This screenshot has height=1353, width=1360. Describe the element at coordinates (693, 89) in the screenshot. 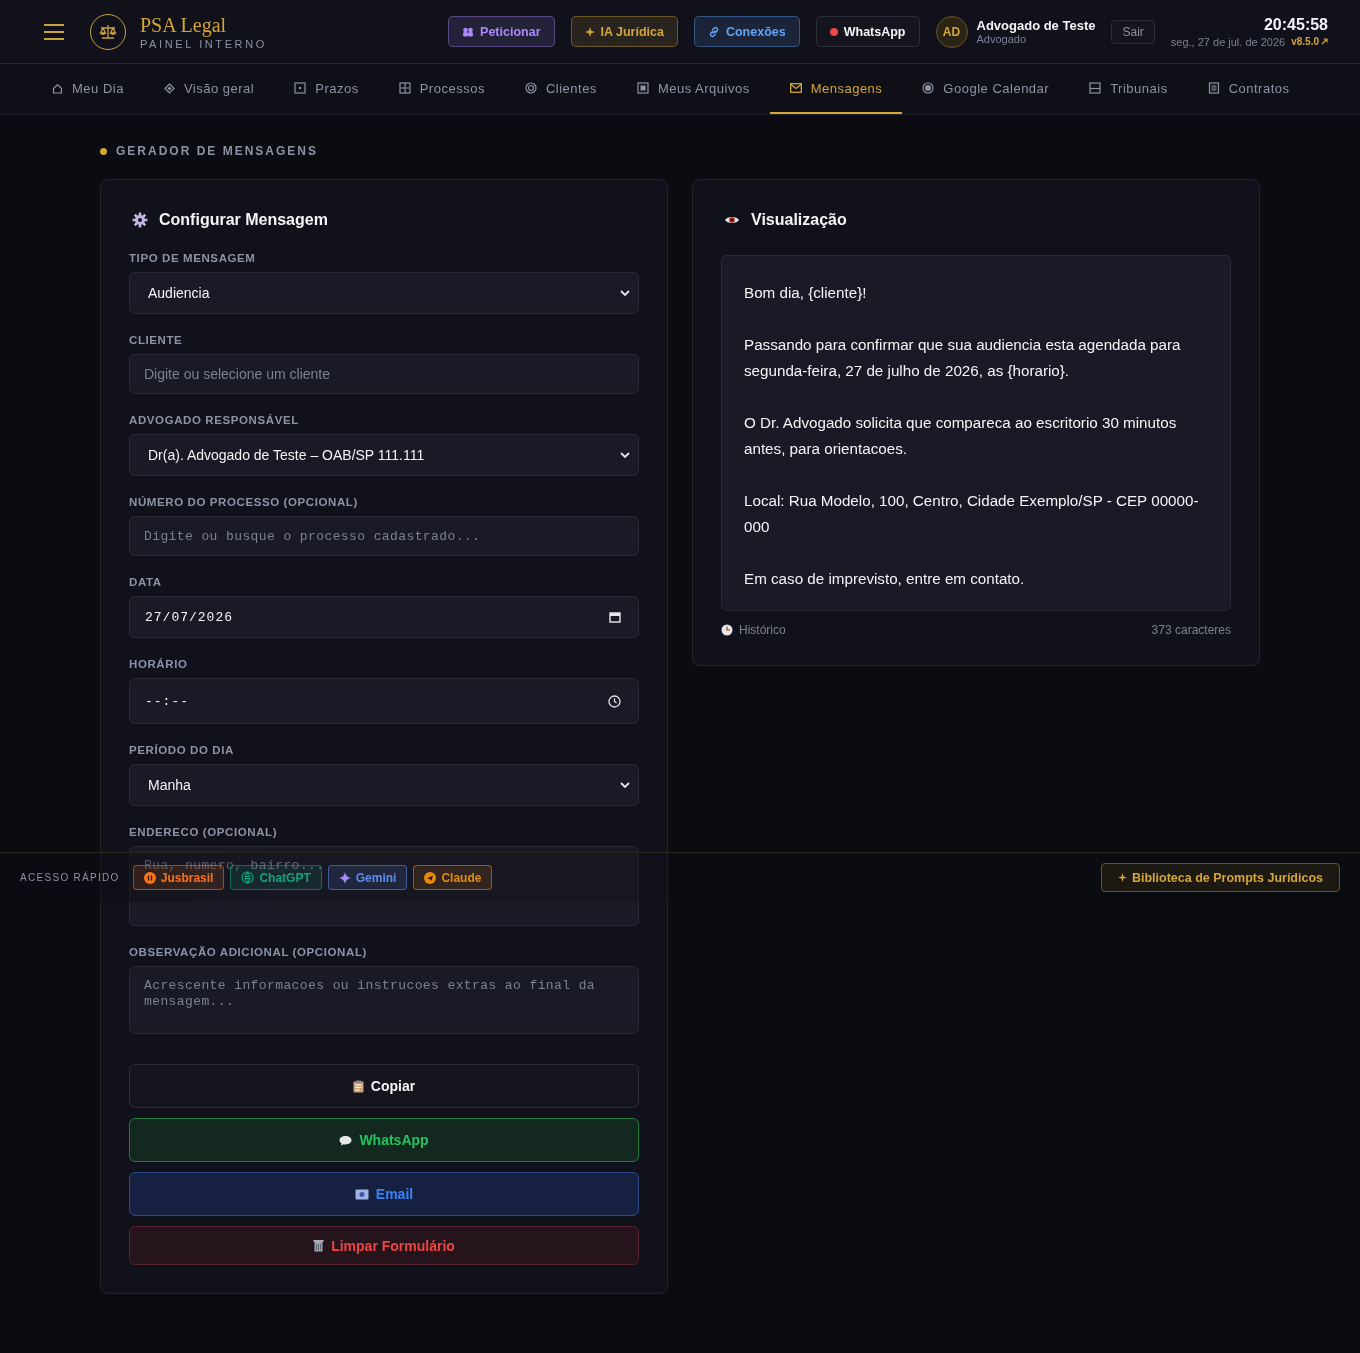

I see `nav-tab: Meus Arquivos` at that location.